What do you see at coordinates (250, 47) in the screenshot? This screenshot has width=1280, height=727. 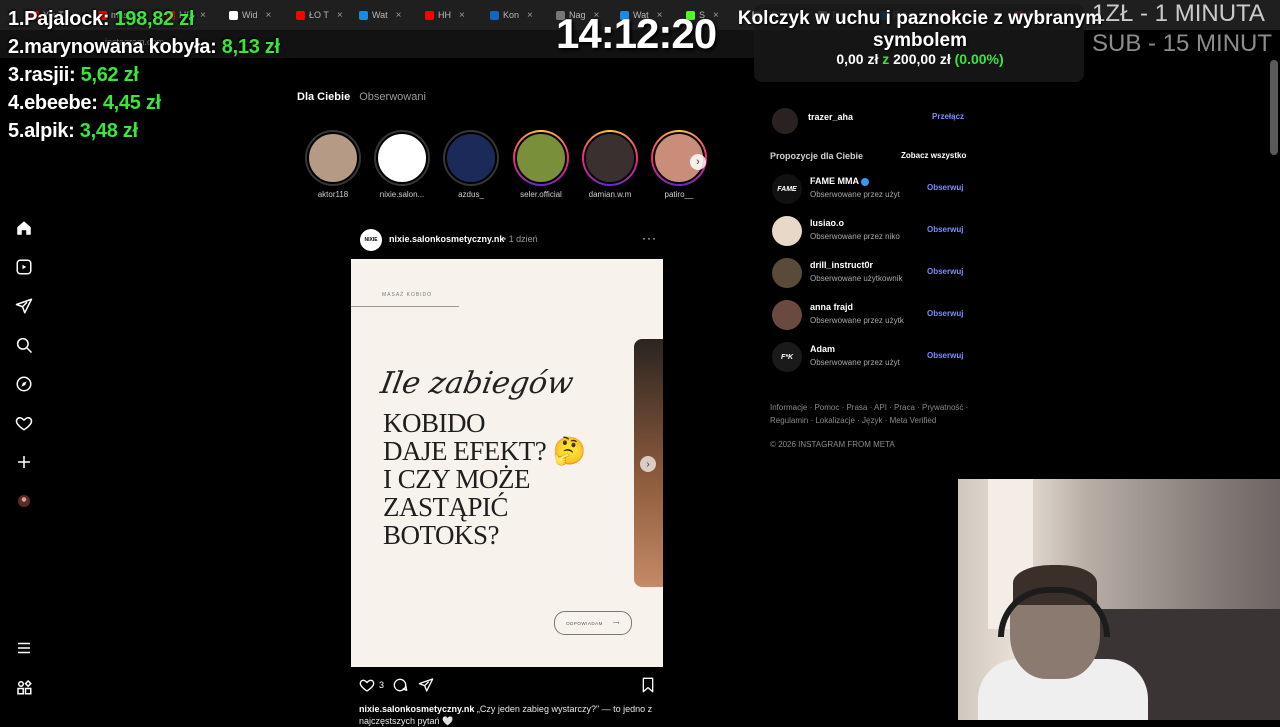 I see `leaderboard-amount: 8,13 zł` at bounding box center [250, 47].